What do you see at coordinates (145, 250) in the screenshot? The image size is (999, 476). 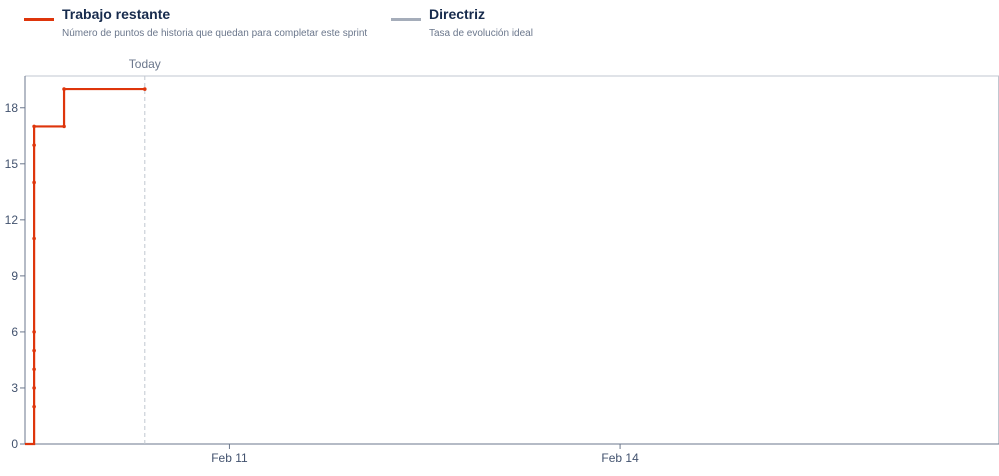 I see `today-marker: Today` at bounding box center [145, 250].